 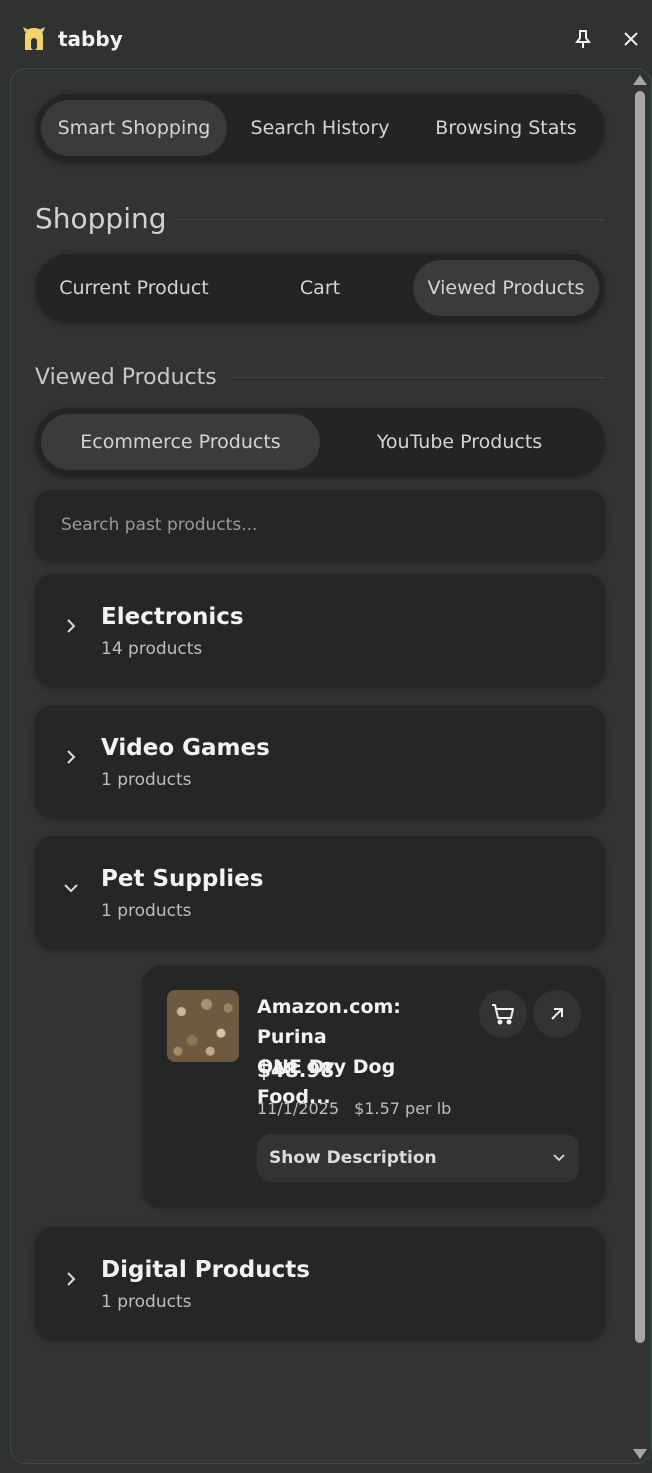 I want to click on search-box, so click(x=320, y=525).